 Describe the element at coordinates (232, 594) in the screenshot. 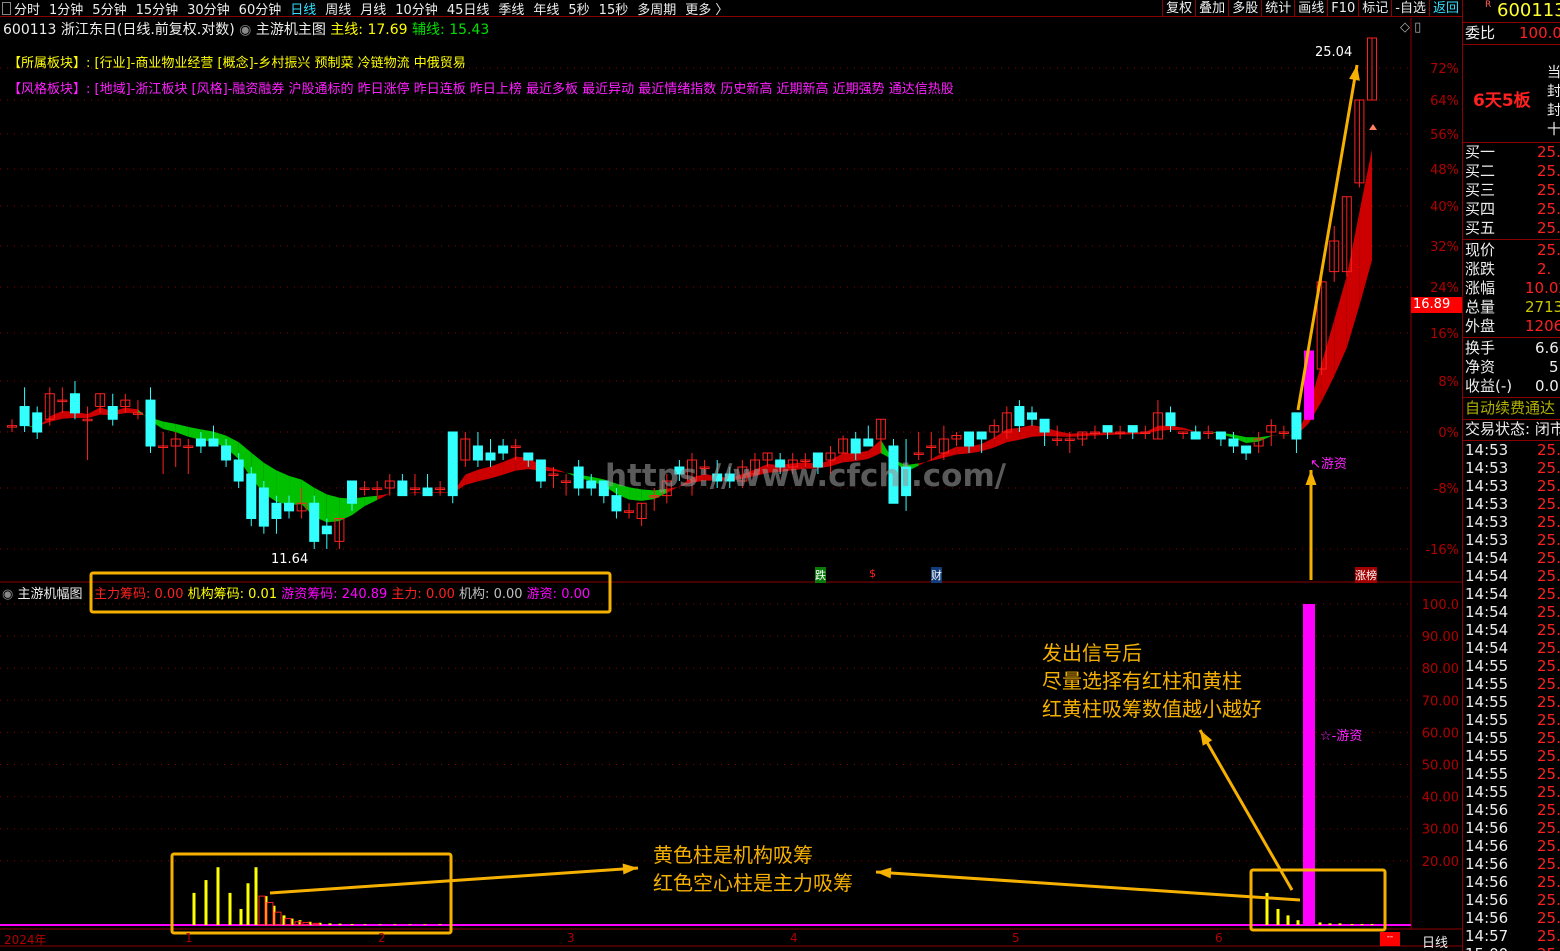

I see `indicator-item: 机构筹码: 0.01` at that location.